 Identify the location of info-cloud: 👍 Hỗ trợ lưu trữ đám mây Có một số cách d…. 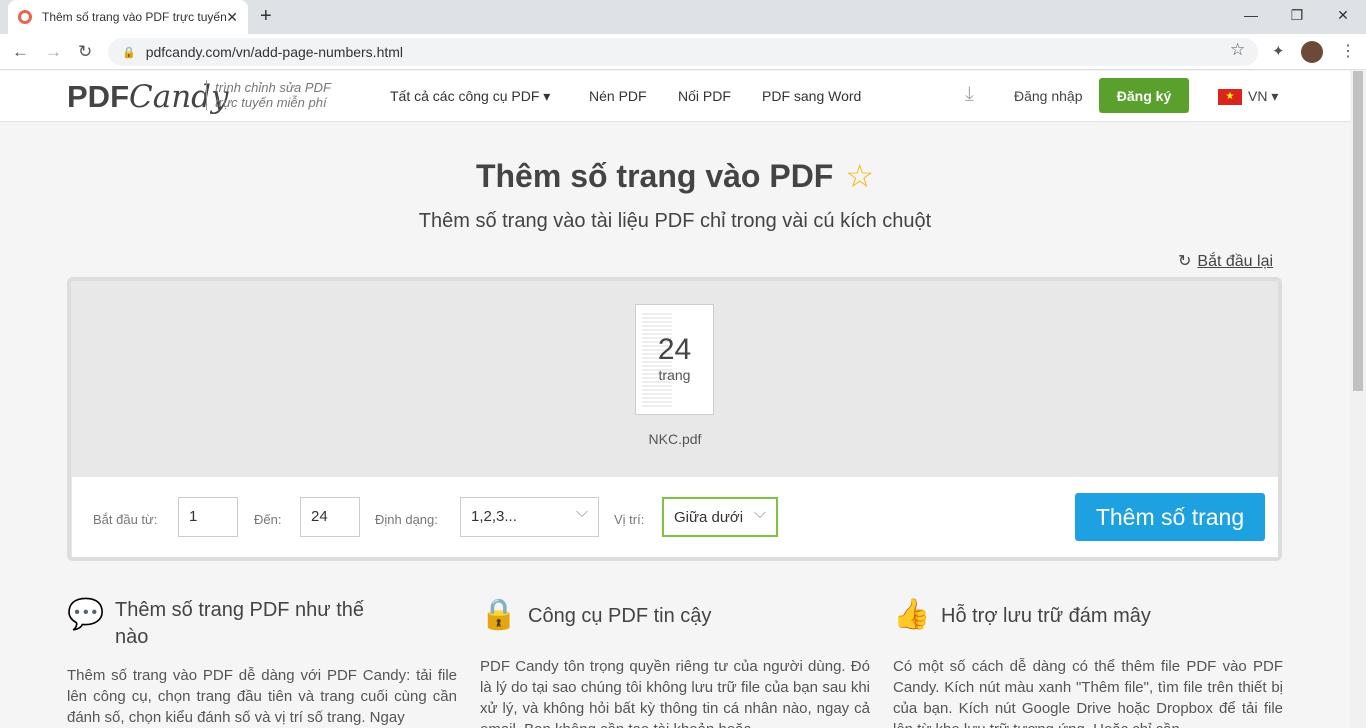
(1088, 663).